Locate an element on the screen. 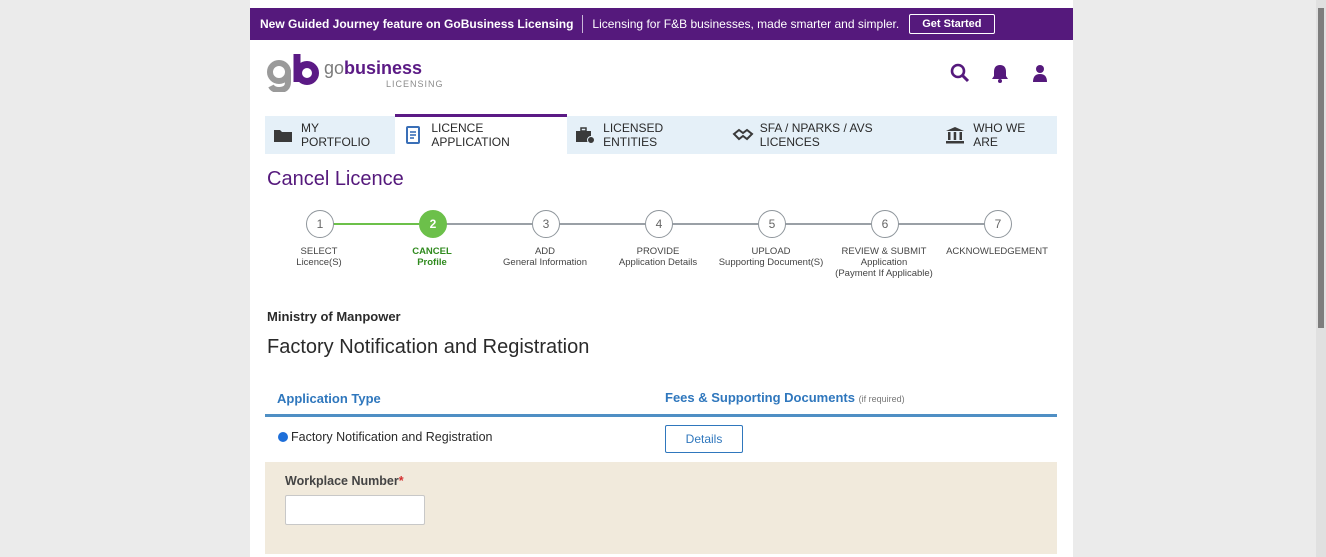 This screenshot has height=557, width=1326. step-1-label: SELECT Licence(S) is located at coordinates (319, 257).